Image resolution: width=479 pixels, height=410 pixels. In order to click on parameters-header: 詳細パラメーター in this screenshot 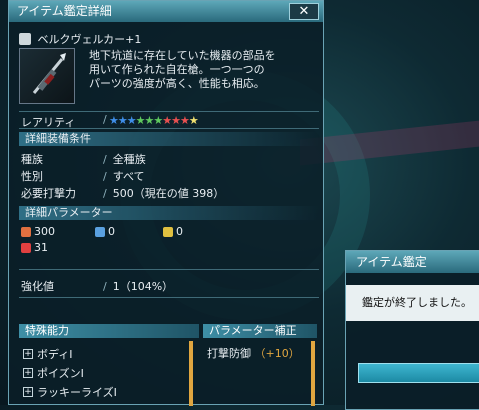, I will do `click(169, 213)`.